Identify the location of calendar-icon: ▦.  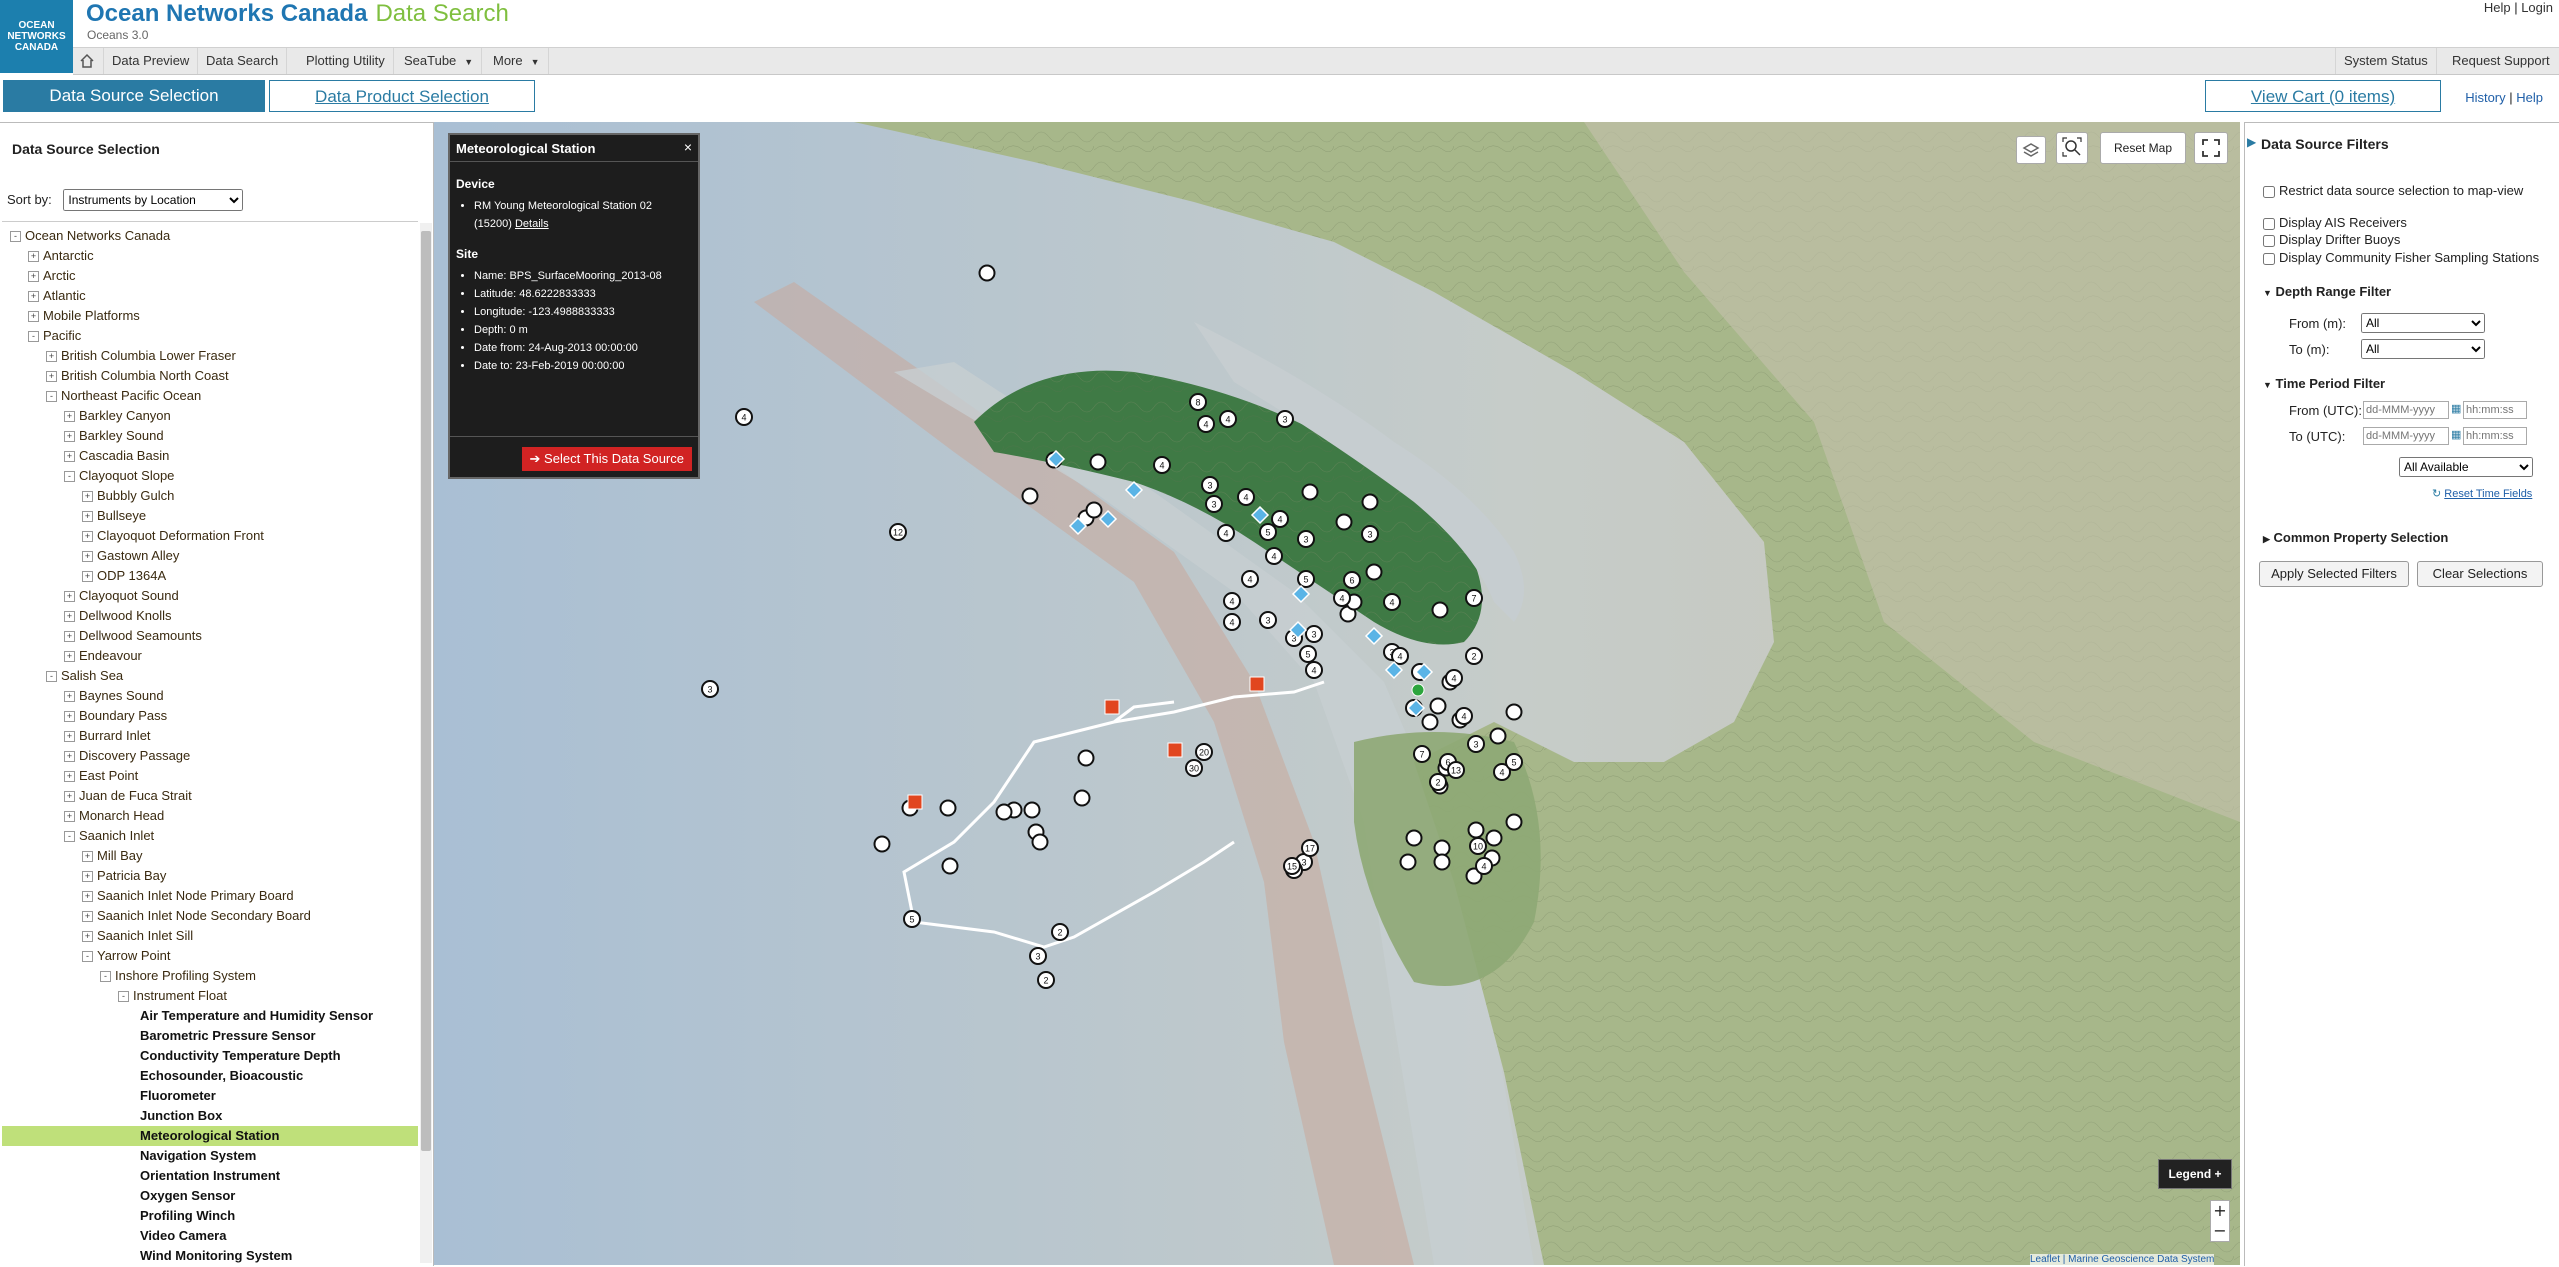
(2456, 408).